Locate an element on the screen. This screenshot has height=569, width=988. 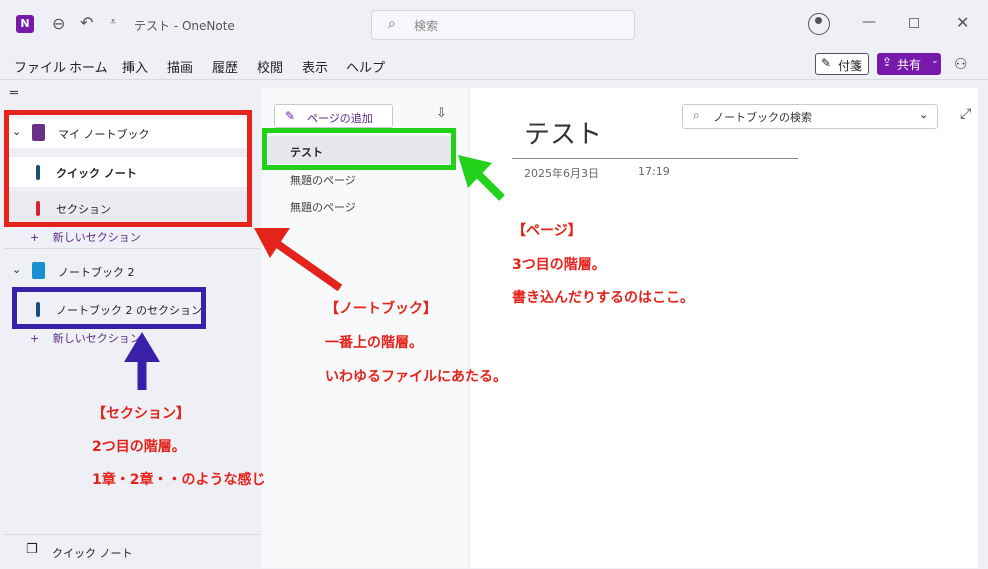
green-arrow-shaft is located at coordinates (489, 185).